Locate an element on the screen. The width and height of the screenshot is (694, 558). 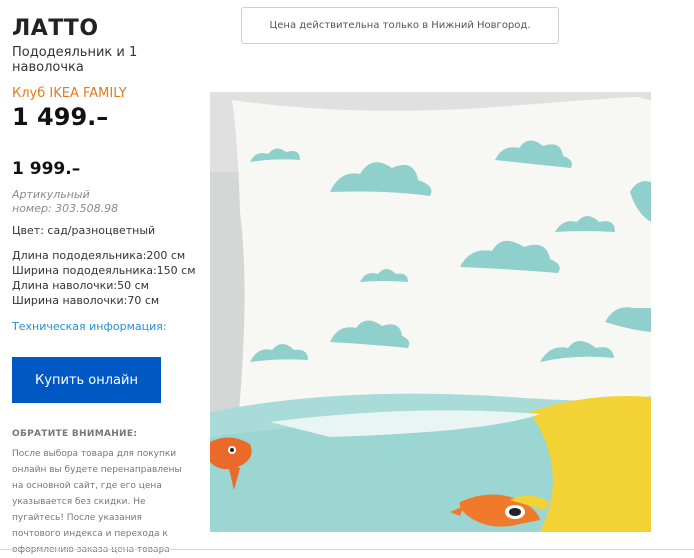
notice-line: онлайн вы будете перенаправлены is located at coordinates (97, 470).